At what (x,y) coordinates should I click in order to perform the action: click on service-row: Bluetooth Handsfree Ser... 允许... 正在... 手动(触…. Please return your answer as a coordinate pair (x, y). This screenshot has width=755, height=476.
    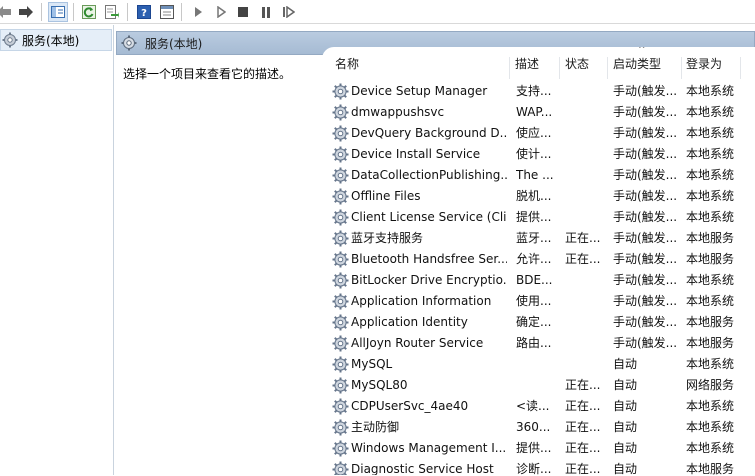
    Looking at the image, I should click on (538, 259).